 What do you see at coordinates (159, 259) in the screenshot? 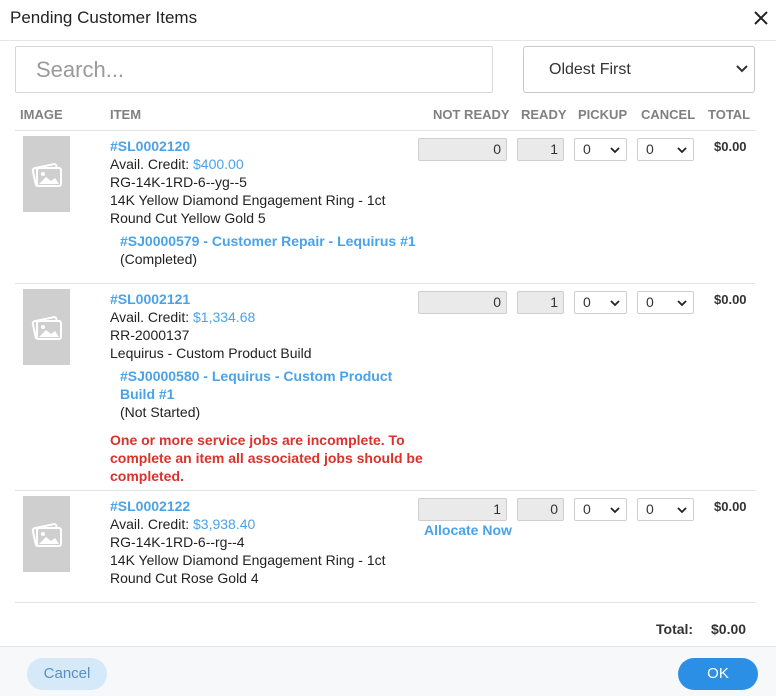
I see `service-job-status: (Completed)` at bounding box center [159, 259].